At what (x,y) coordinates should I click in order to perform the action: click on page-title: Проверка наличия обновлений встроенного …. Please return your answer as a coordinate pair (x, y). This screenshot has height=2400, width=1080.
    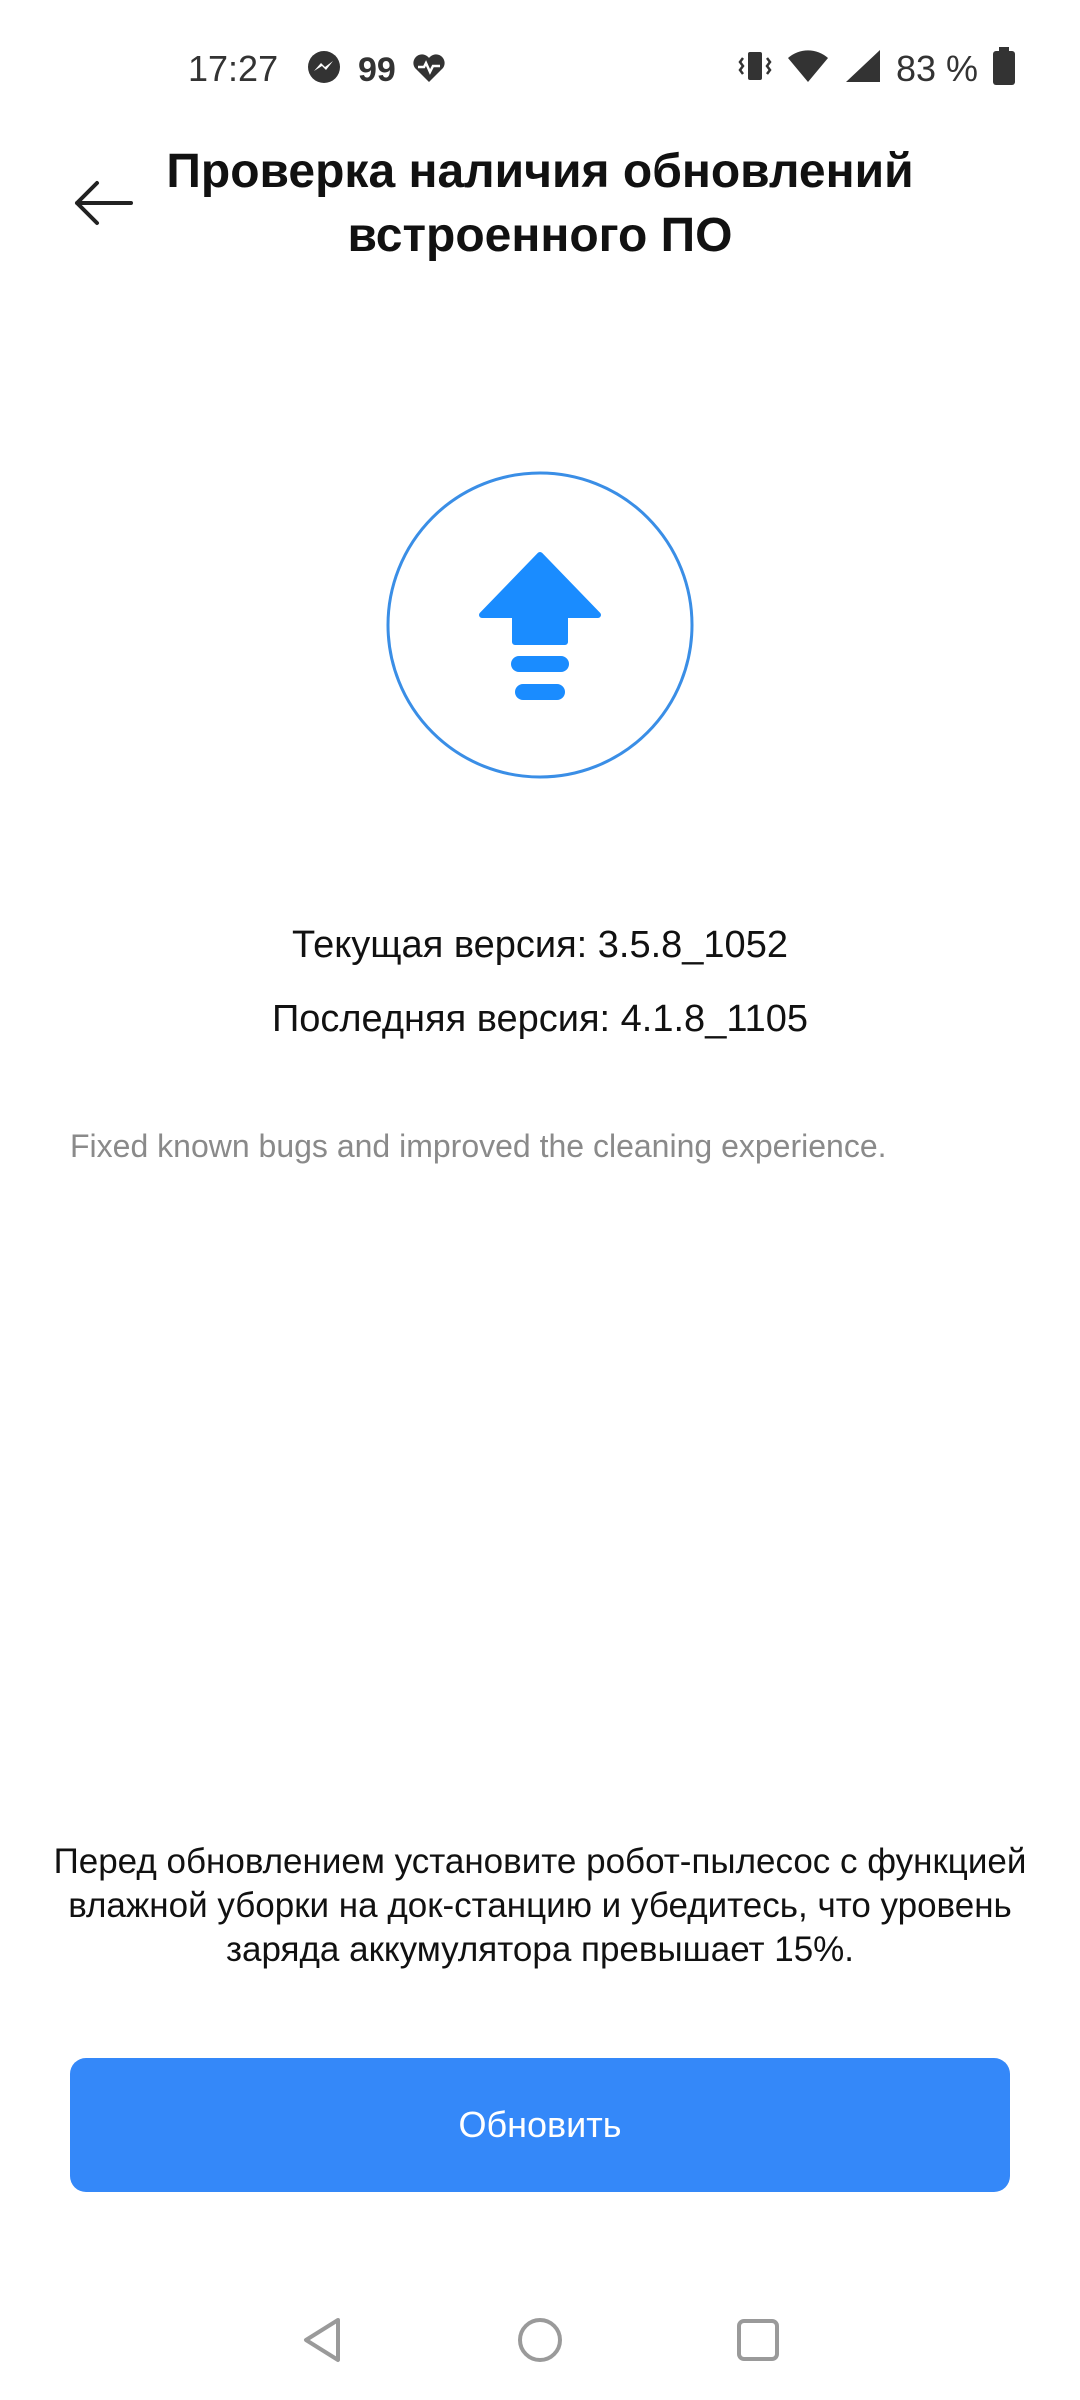
    Looking at the image, I should click on (540, 203).